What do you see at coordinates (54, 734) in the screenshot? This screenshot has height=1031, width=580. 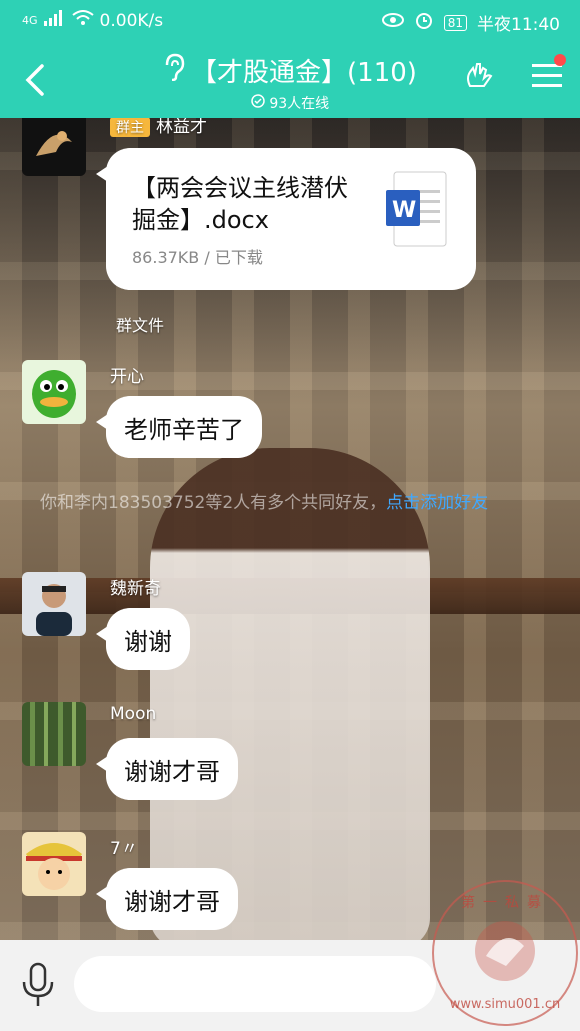 I see `avatar-moon` at bounding box center [54, 734].